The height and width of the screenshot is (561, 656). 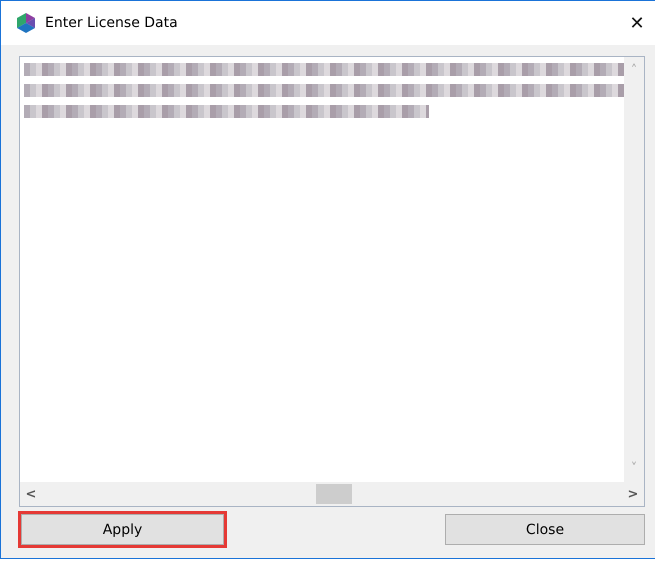 I want to click on dialog-button: Close, so click(x=545, y=529).